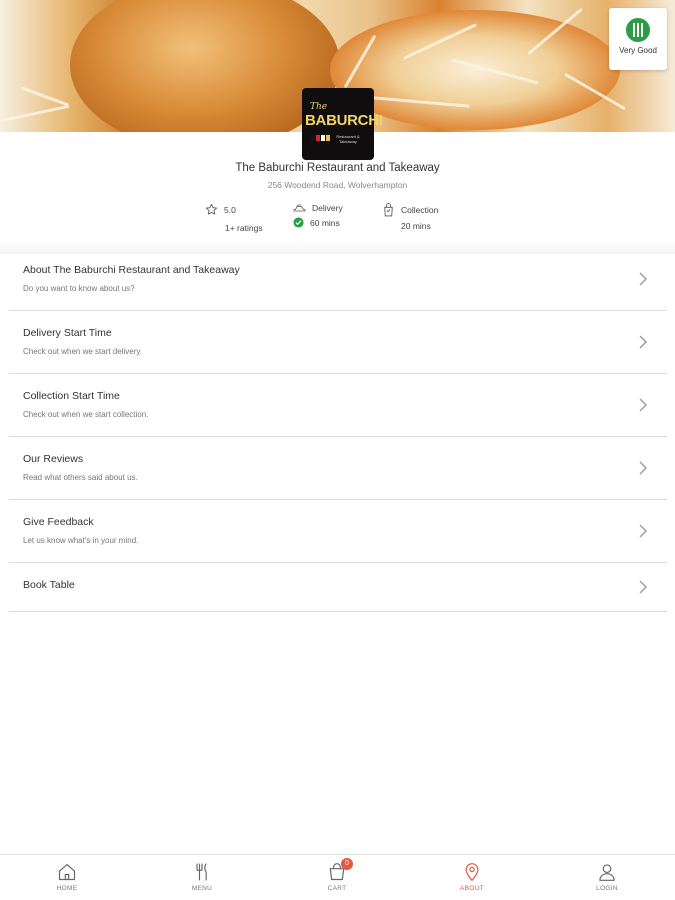 Image resolution: width=675 pixels, height=900 pixels. What do you see at coordinates (337, 185) in the screenshot?
I see `restaurant-address: 256 Woodend Road, Wolverhampton` at bounding box center [337, 185].